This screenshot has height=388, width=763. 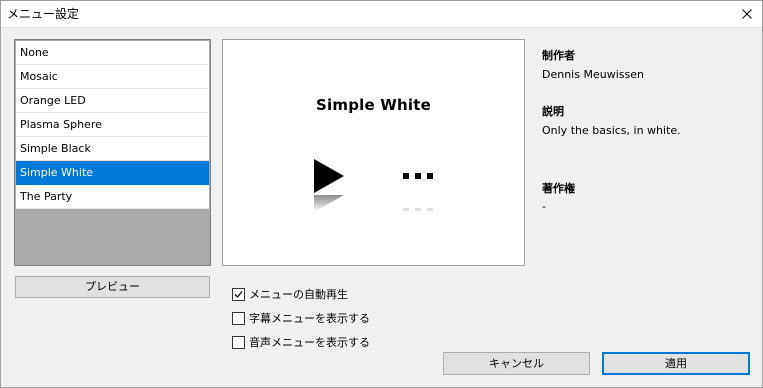 What do you see at coordinates (298, 294) in the screenshot?
I see `autoplay-label: メニューの自動再生` at bounding box center [298, 294].